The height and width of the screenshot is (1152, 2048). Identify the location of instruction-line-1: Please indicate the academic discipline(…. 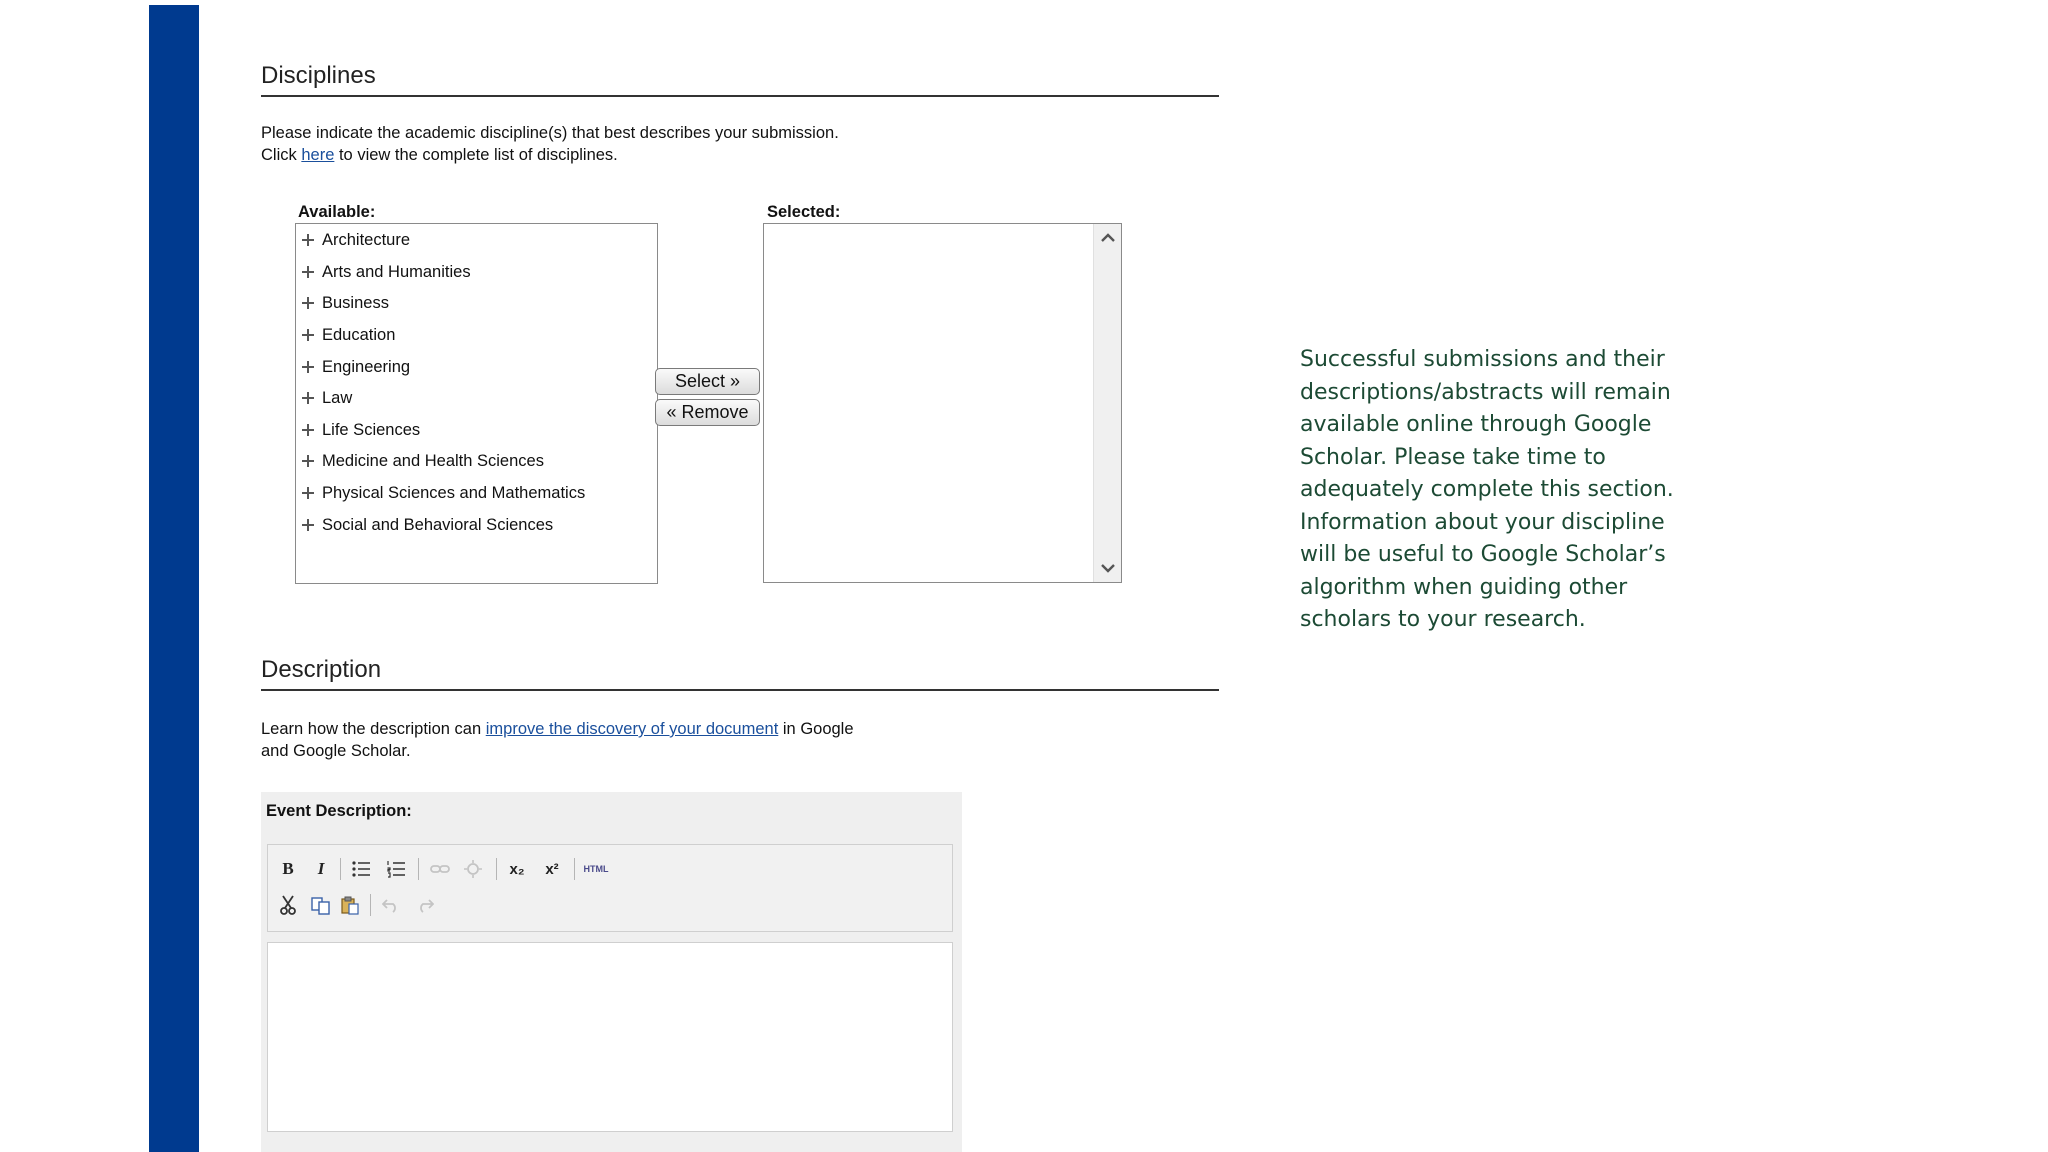
(550, 133).